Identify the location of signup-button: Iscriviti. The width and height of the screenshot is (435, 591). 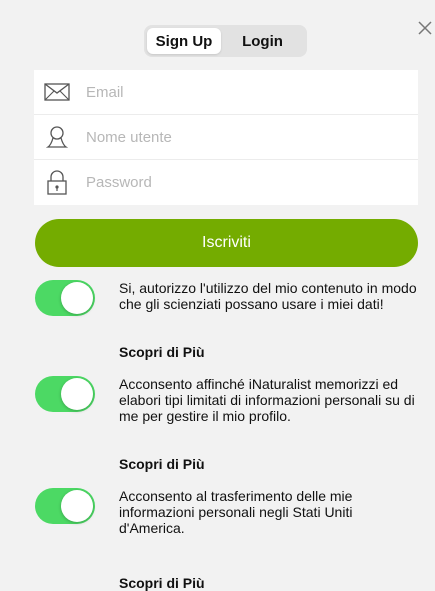
(226, 243).